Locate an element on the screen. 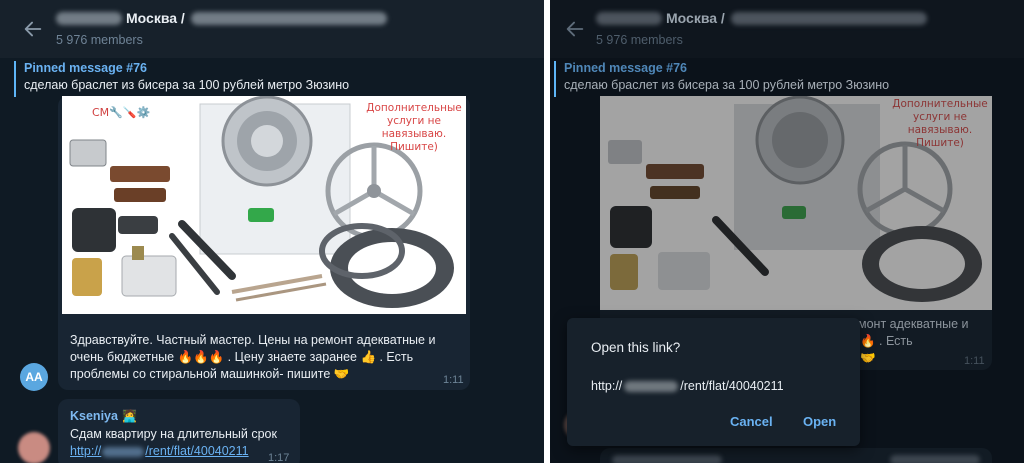  message-text-rent: Сдам квартиру на длительный срок is located at coordinates (173, 434).